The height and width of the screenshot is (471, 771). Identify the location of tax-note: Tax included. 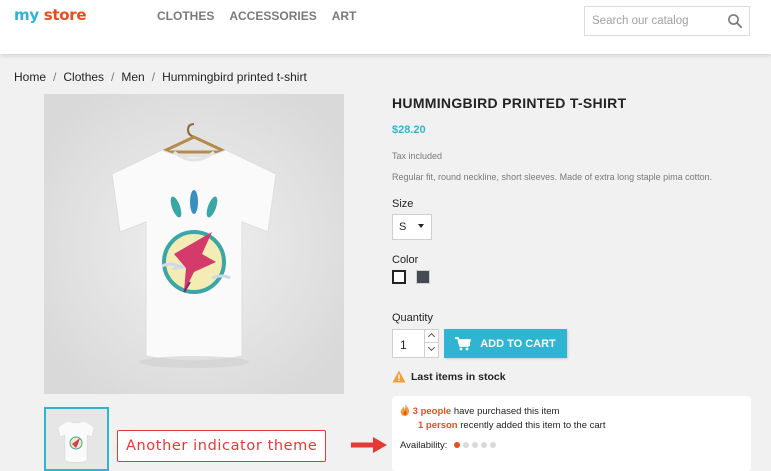
(417, 156).